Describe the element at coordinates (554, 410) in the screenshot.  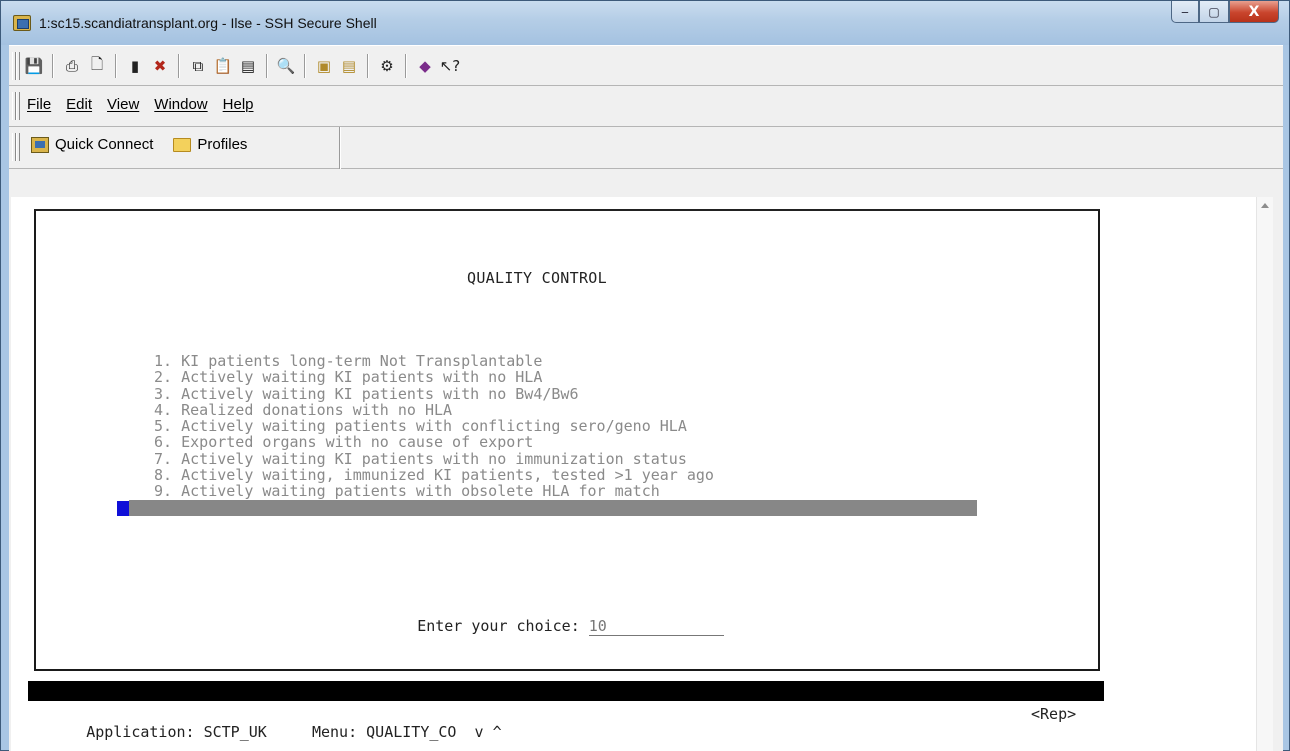
I see `menu-option: 4. Realized donations with no HLA` at that location.